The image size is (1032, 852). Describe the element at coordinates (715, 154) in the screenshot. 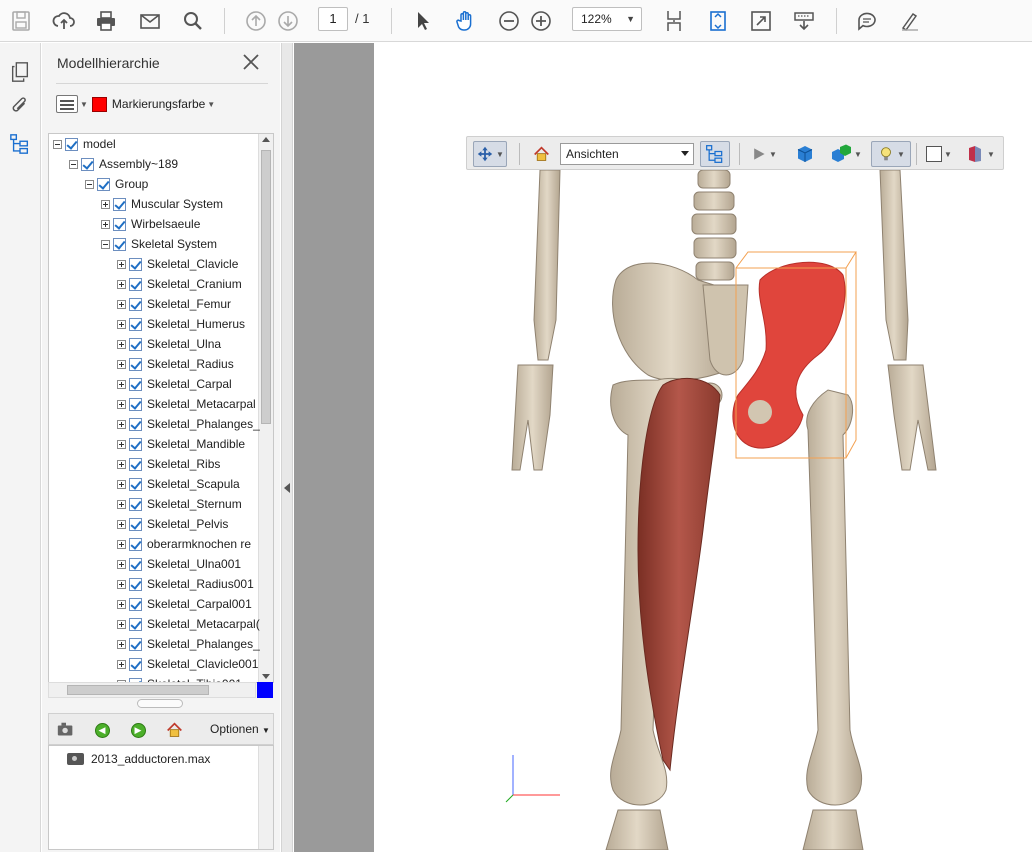

I see `model-tree-toggle-icon` at that location.